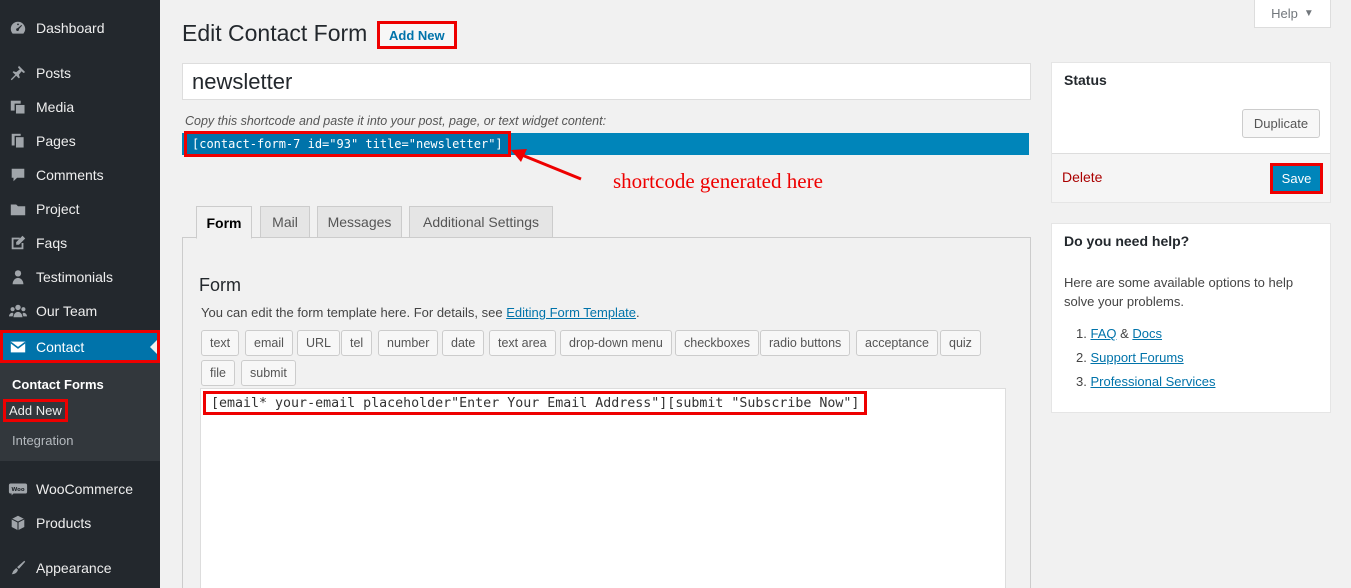 The height and width of the screenshot is (588, 1351). What do you see at coordinates (153, 347) in the screenshot?
I see `active-menu-arrow` at bounding box center [153, 347].